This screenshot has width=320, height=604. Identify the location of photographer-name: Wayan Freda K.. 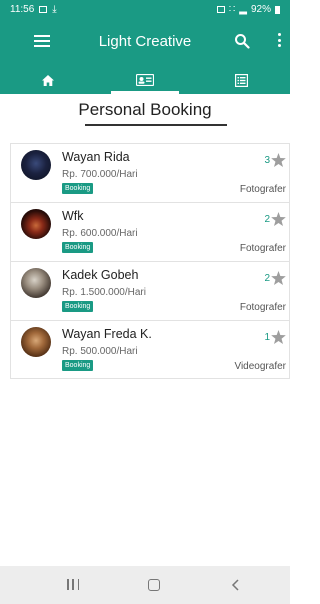
(107, 334).